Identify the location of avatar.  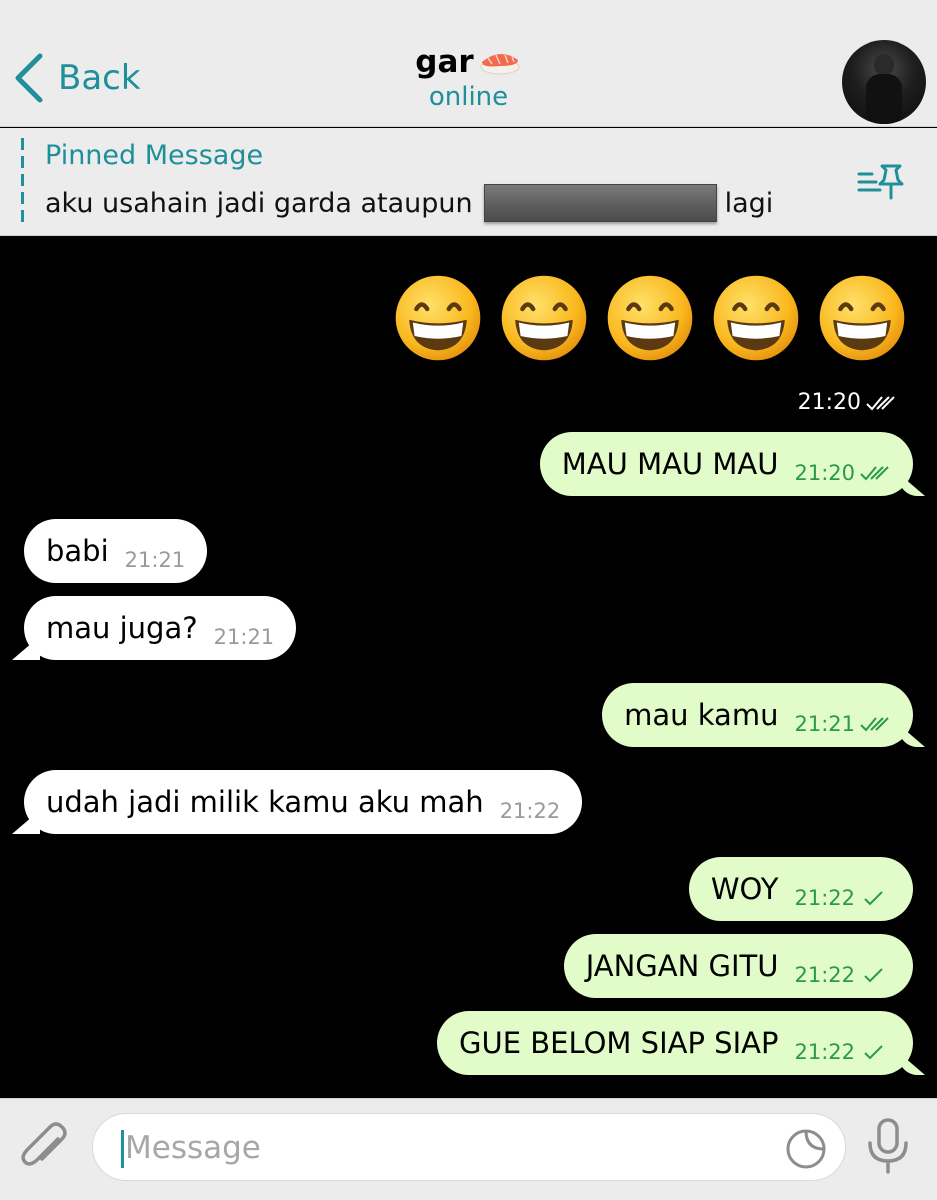
(884, 82).